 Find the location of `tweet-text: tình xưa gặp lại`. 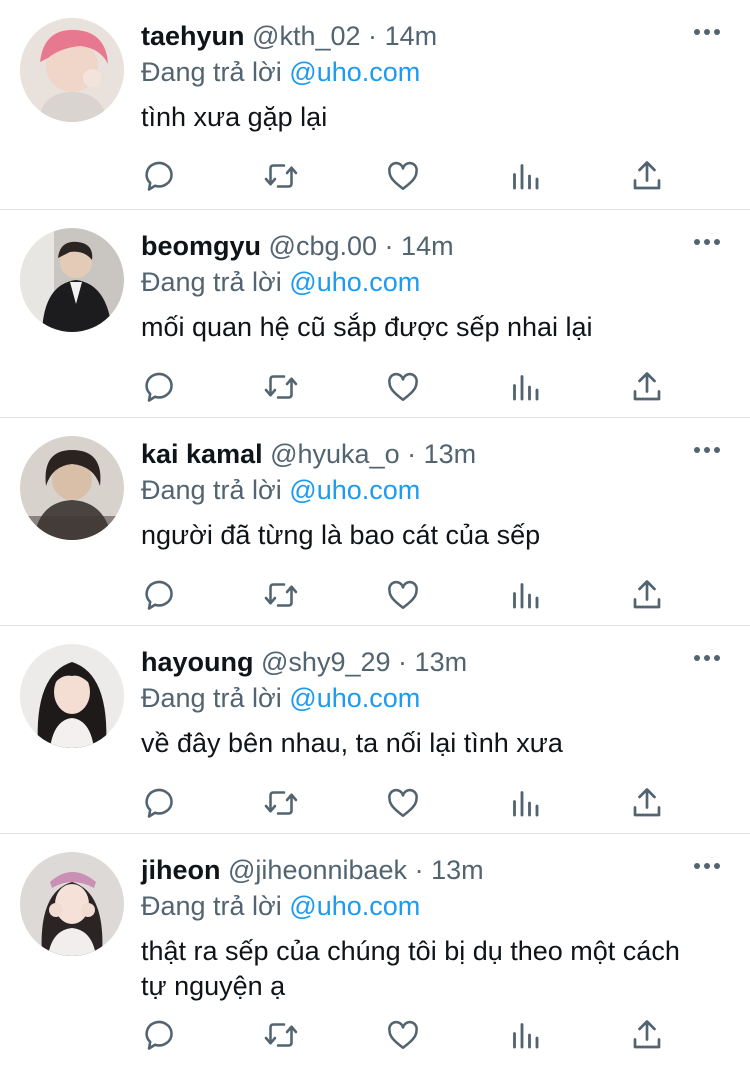

tweet-text: tình xưa gặp lại is located at coordinates (234, 117).